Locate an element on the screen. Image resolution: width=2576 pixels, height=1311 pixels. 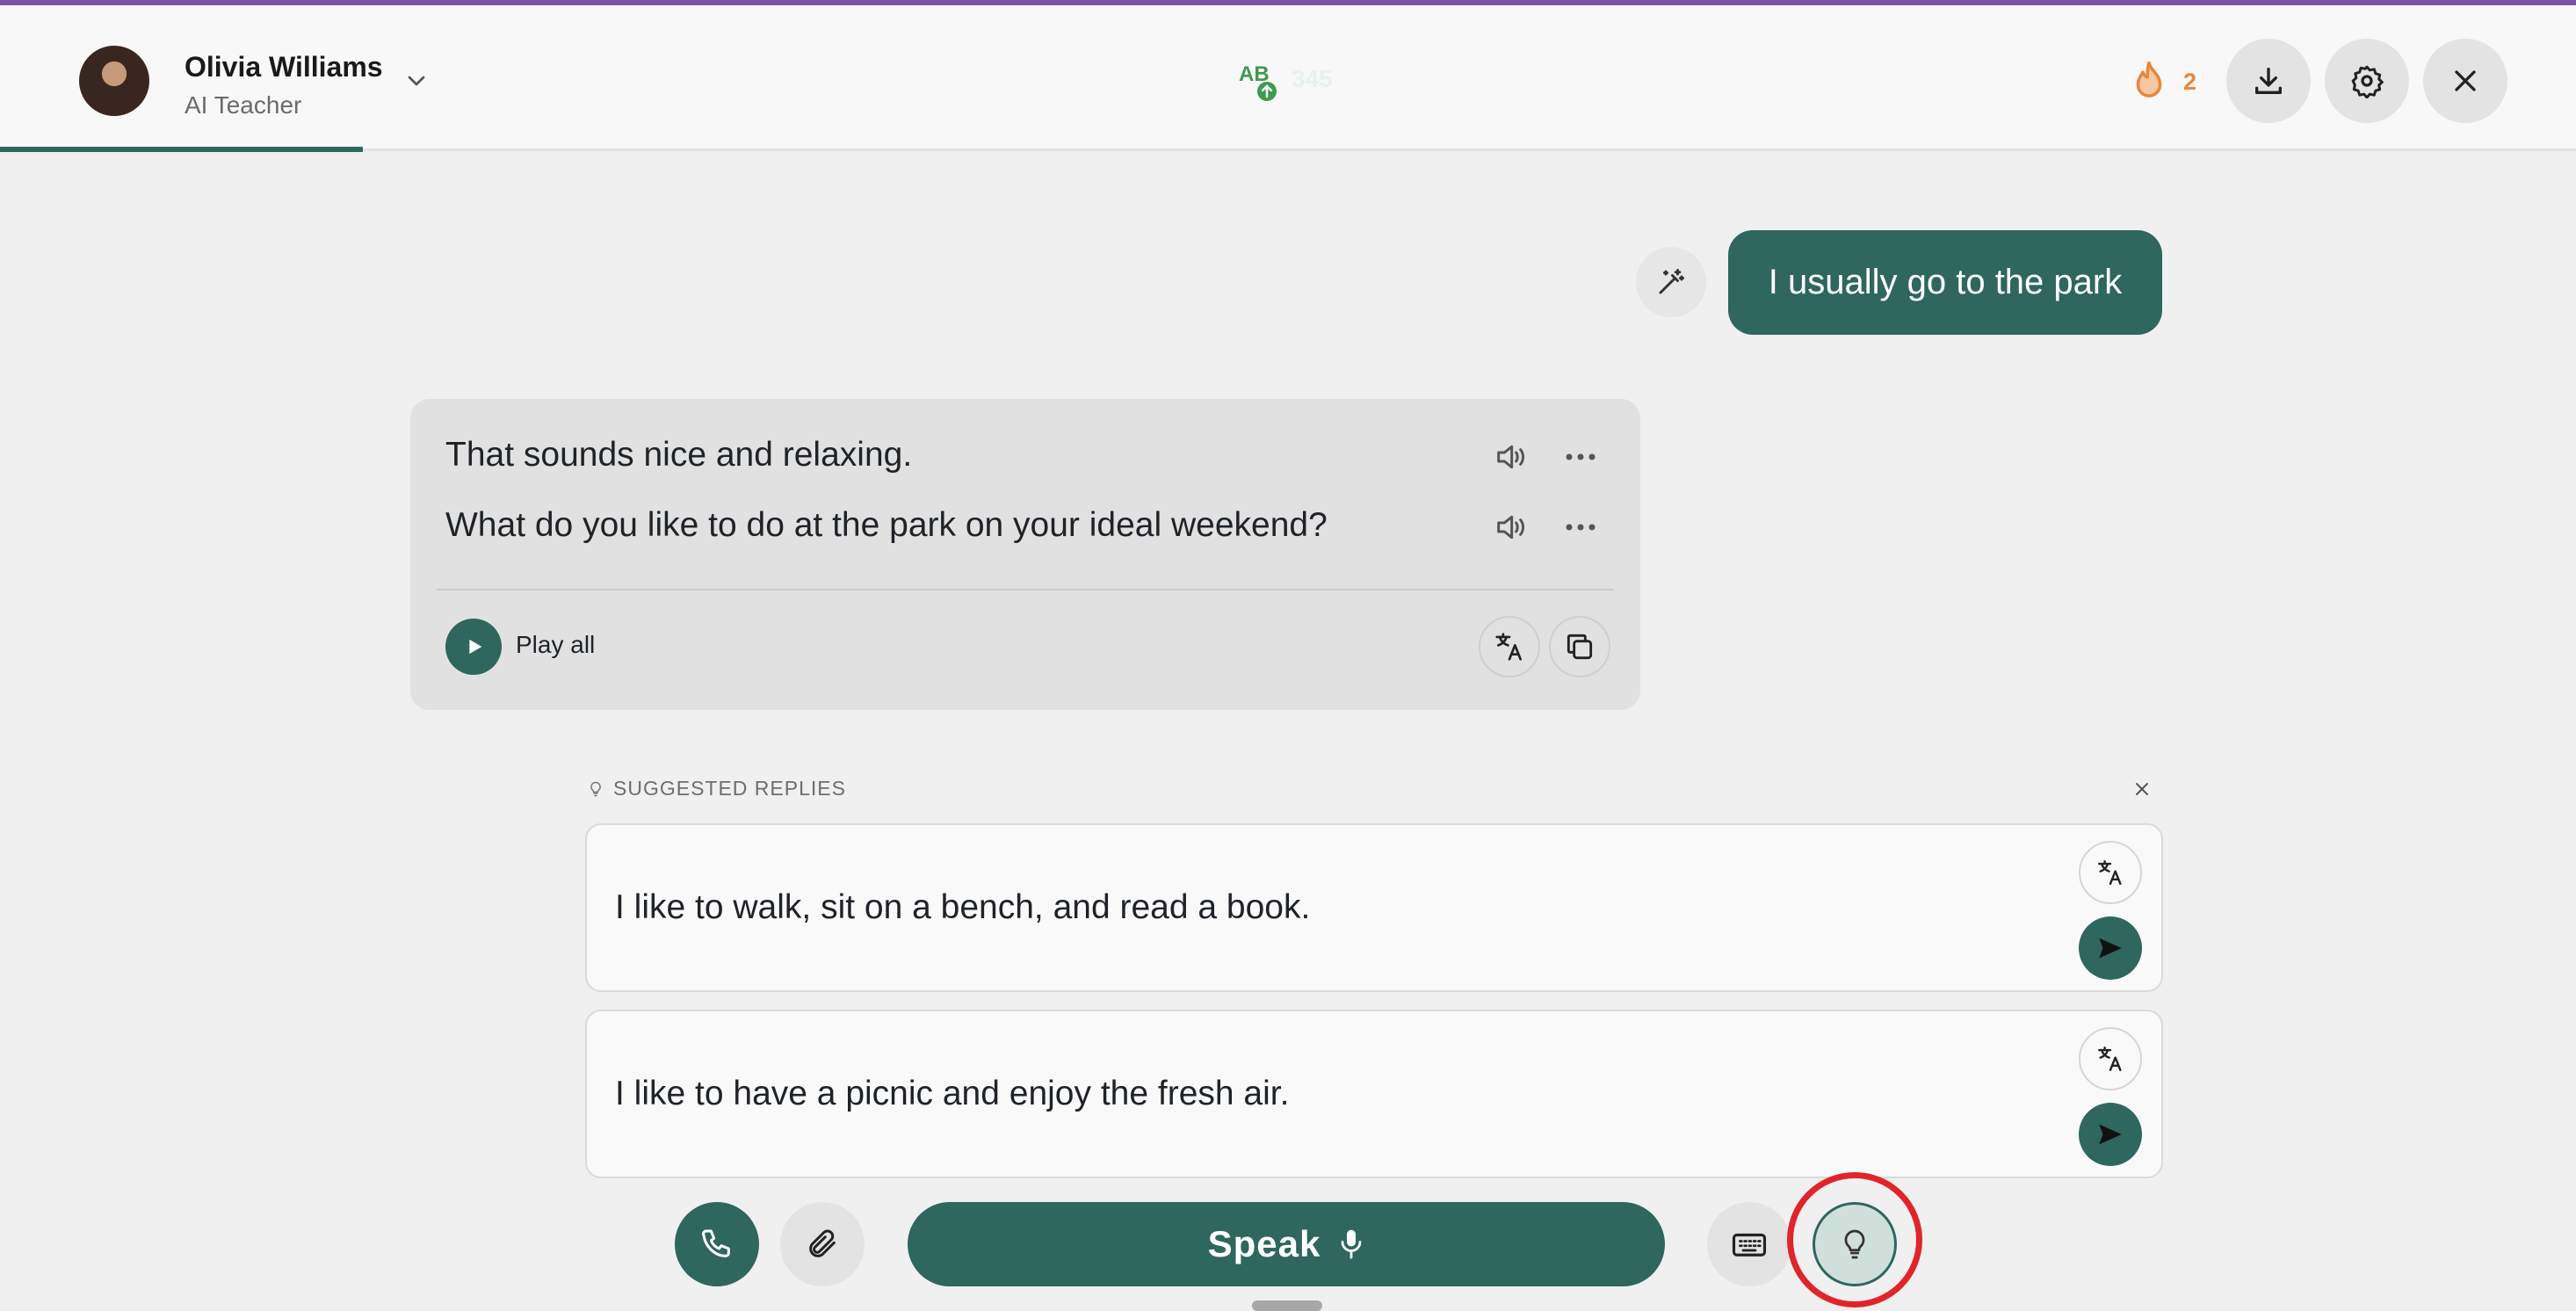
lightbulb-icon is located at coordinates (595, 788).